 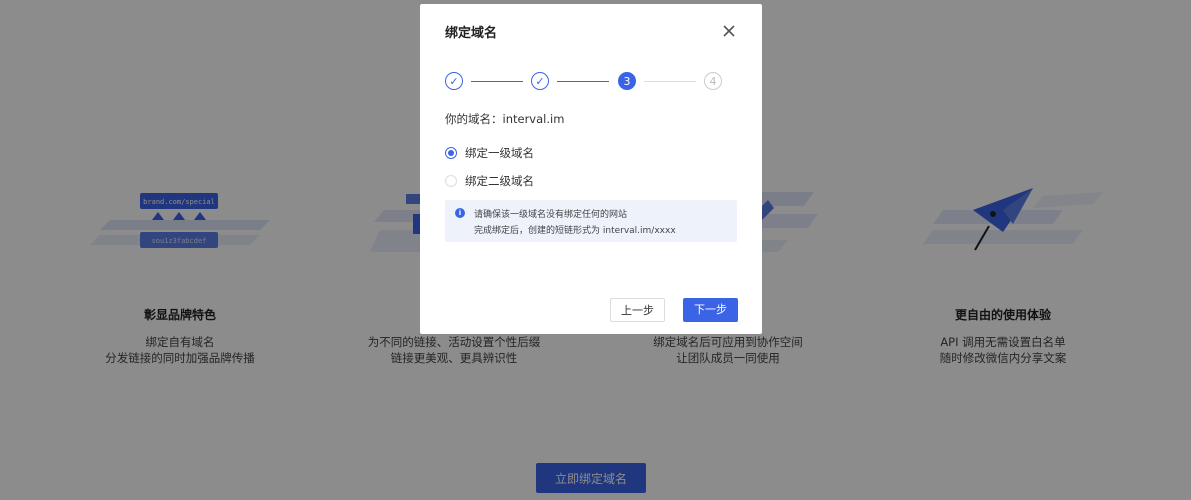 What do you see at coordinates (471, 33) in the screenshot?
I see `dialog-title: 绑定域名` at bounding box center [471, 33].